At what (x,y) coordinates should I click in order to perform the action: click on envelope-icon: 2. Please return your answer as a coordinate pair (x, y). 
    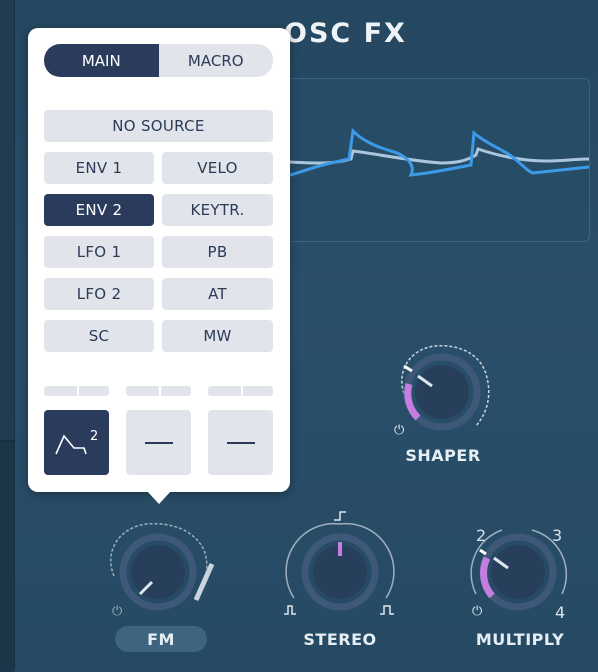
    Looking at the image, I should click on (76, 441).